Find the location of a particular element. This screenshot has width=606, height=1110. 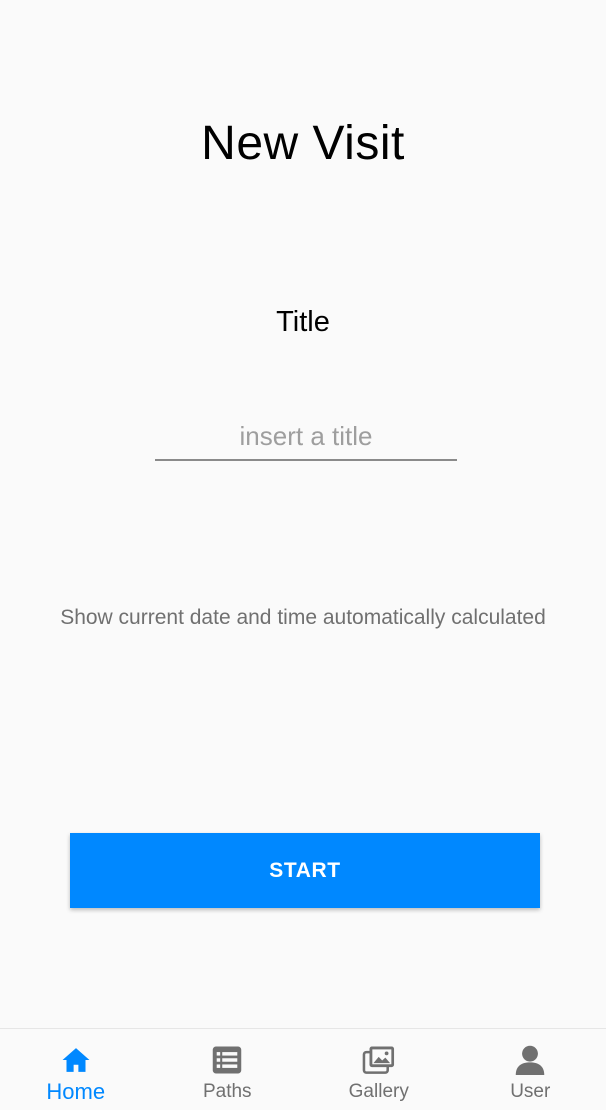

start-button: START is located at coordinates (305, 870).